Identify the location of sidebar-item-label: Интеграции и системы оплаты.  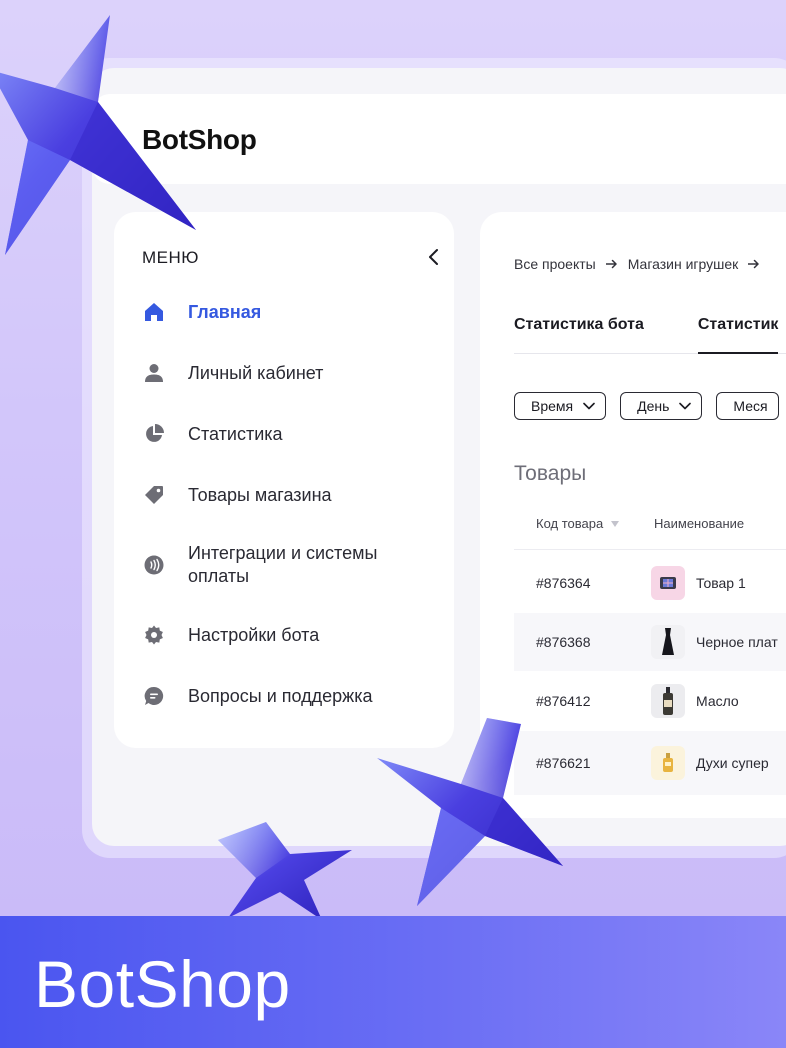
(283, 564).